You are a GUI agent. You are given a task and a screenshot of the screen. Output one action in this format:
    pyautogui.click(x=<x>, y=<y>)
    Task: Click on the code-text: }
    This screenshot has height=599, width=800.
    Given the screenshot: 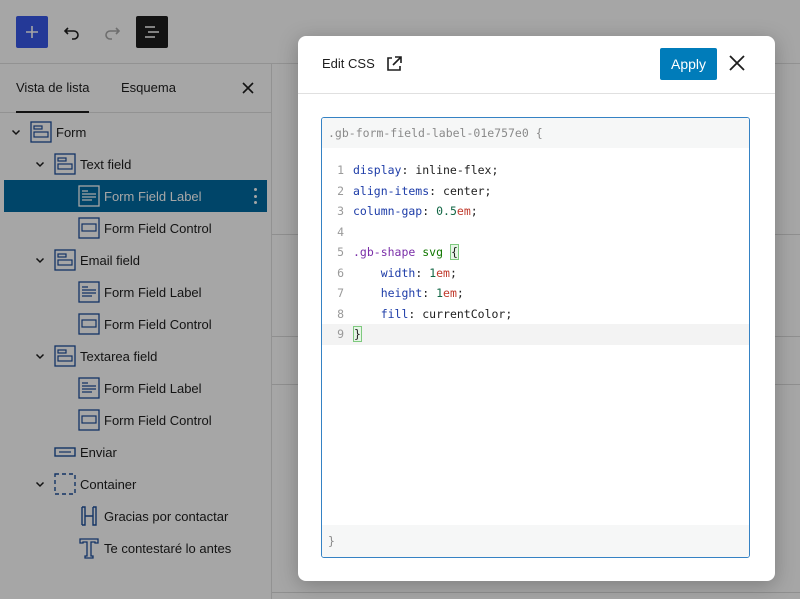 What is the action you would take?
    pyautogui.click(x=357, y=334)
    